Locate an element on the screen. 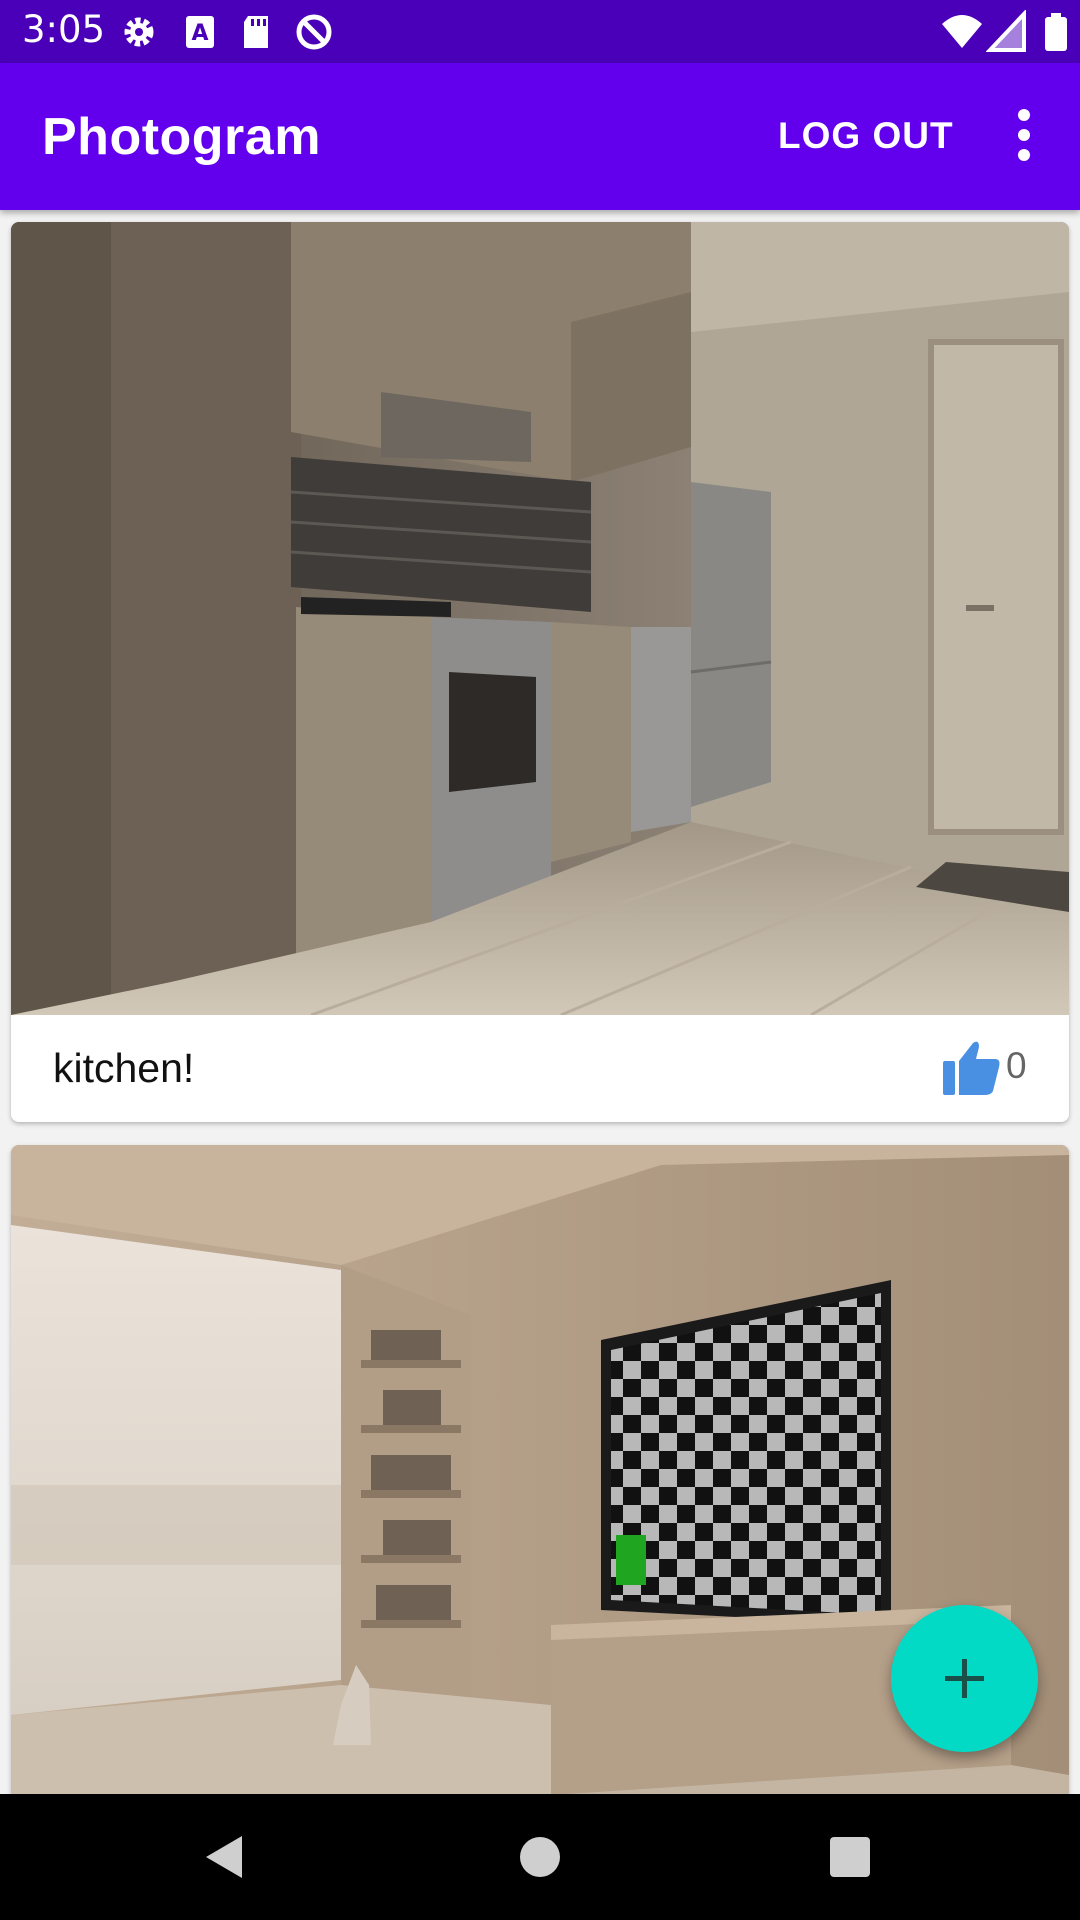 The height and width of the screenshot is (1920, 1080). thumbs-up-icon is located at coordinates (971, 1068).